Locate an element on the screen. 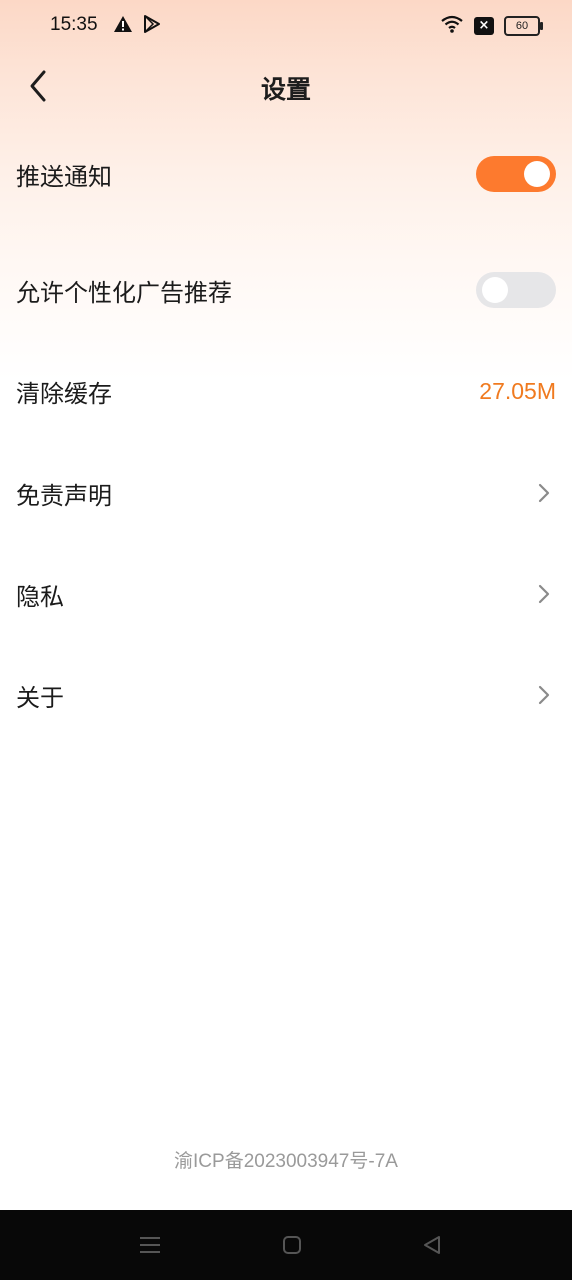 The width and height of the screenshot is (572, 1280). page-title: 设置 is located at coordinates (285, 89).